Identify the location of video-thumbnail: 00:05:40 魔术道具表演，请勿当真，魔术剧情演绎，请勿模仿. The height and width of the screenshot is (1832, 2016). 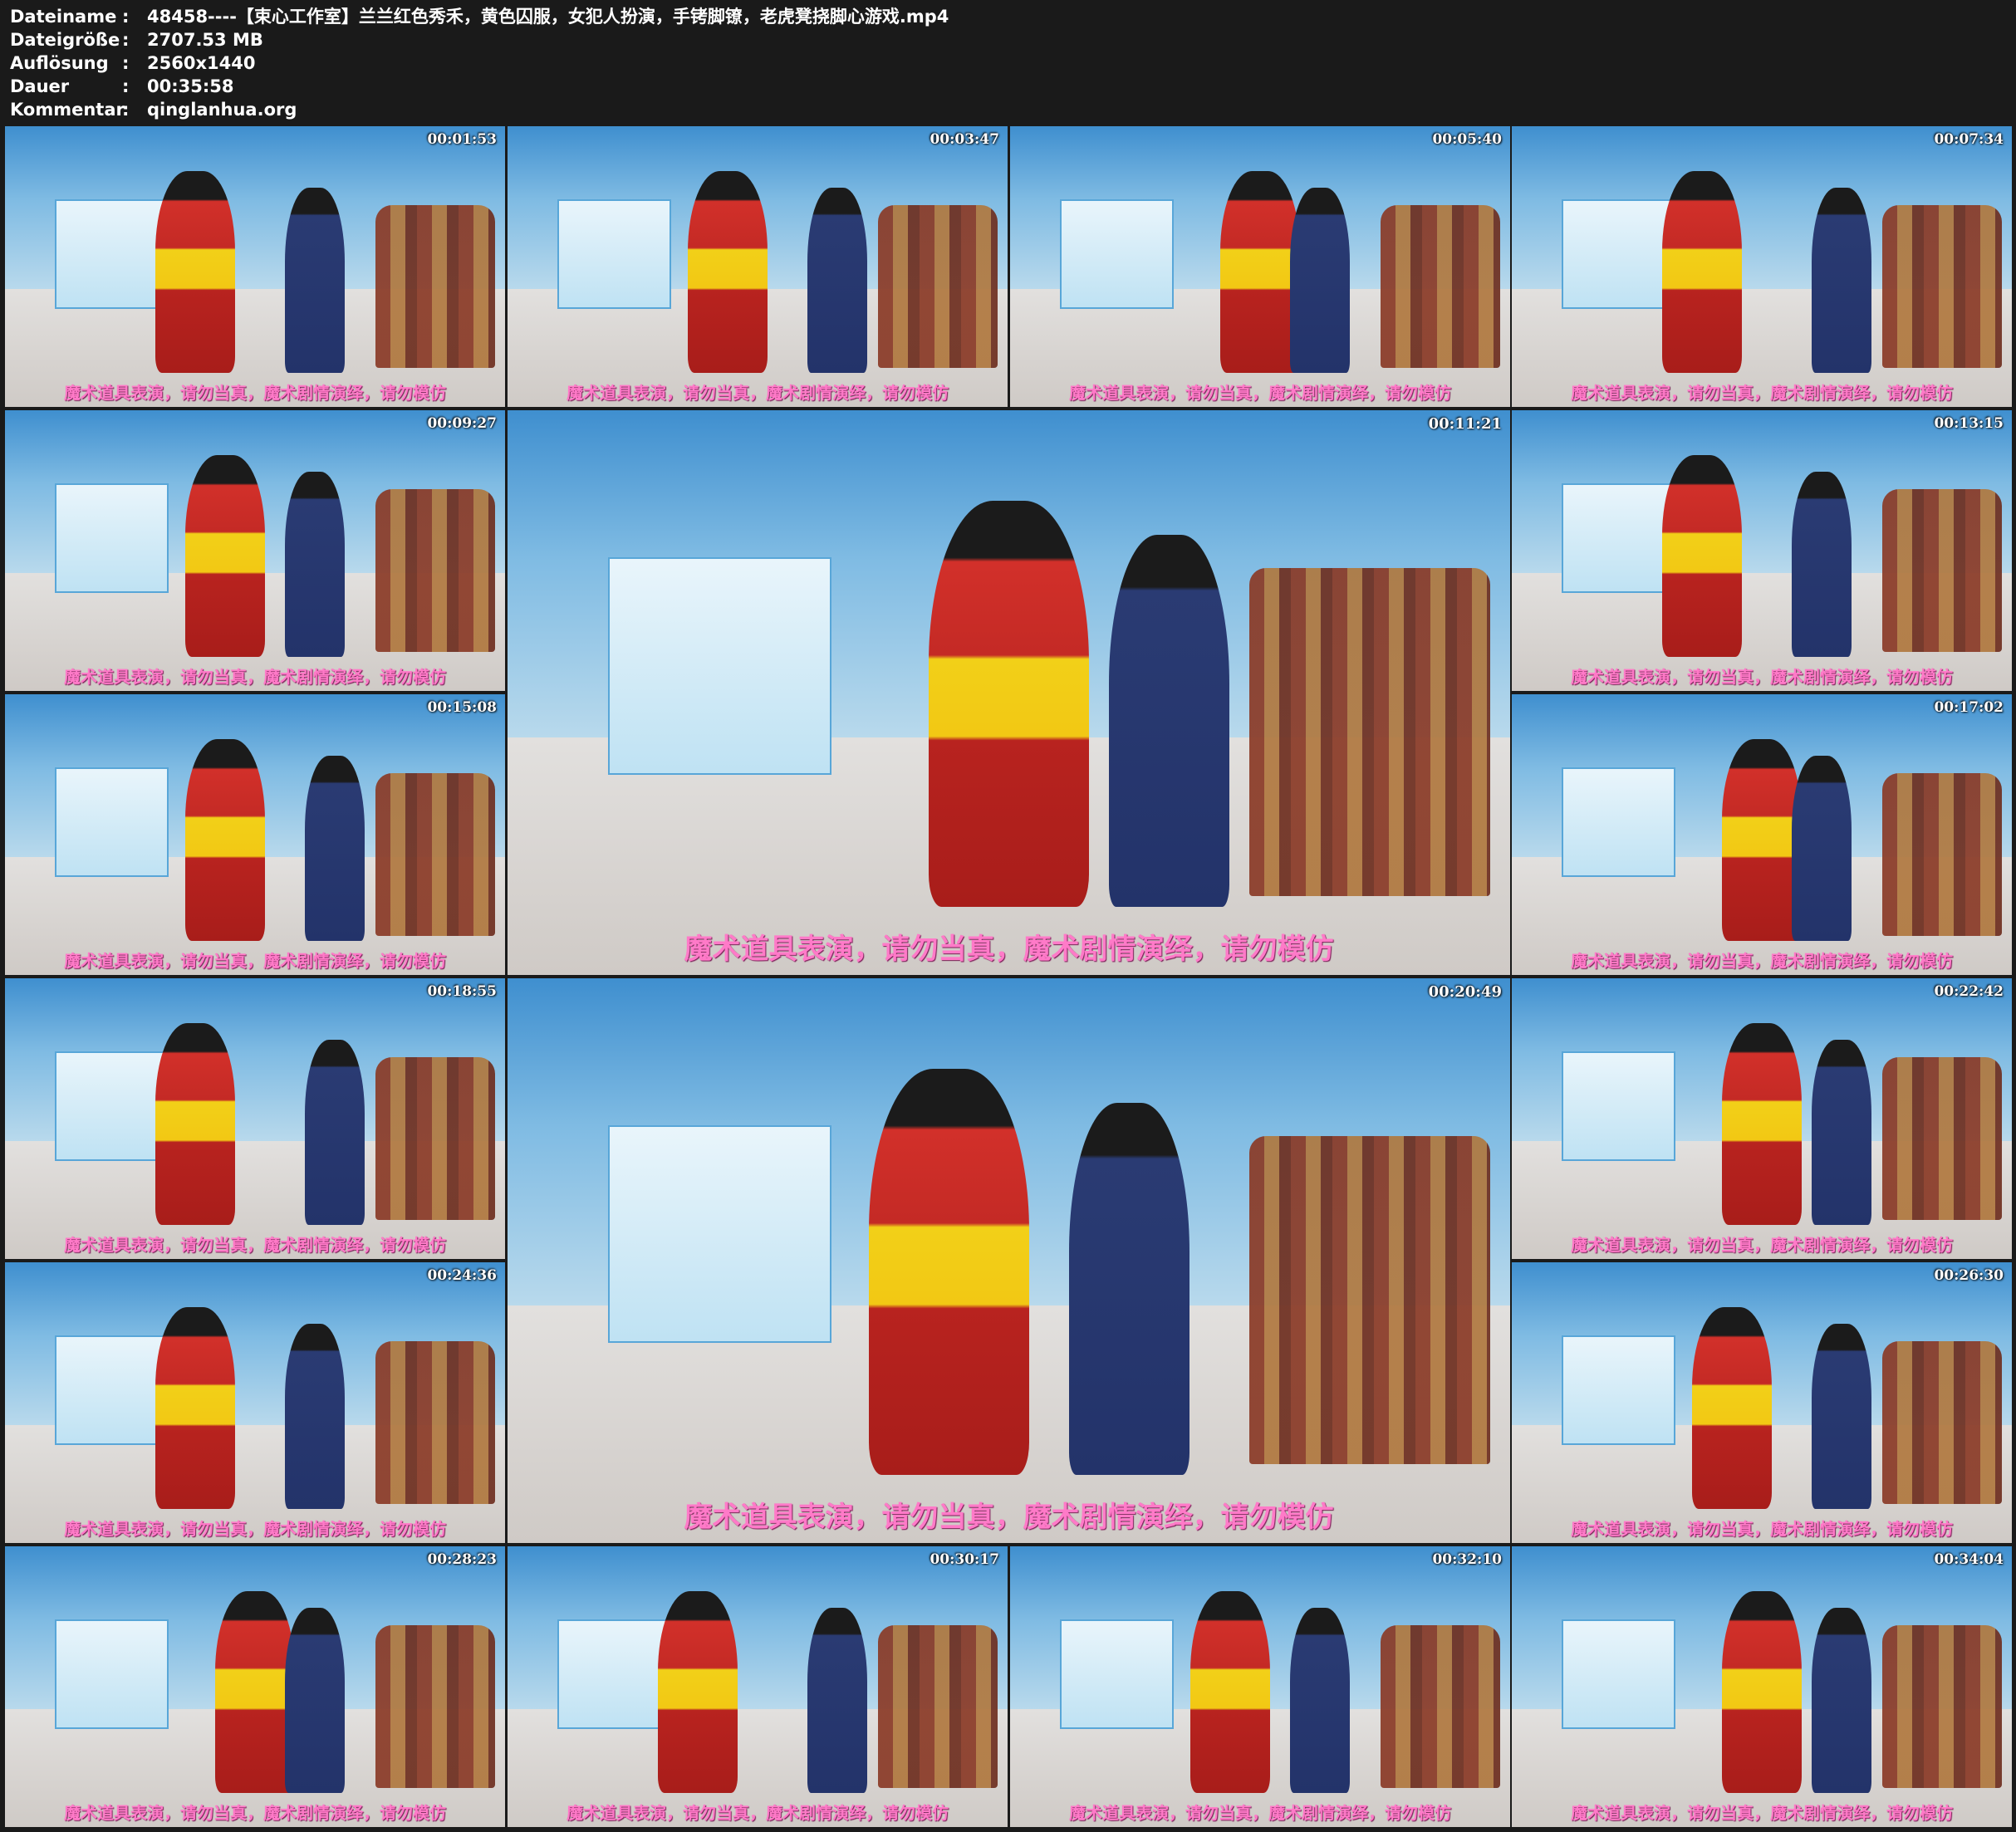
(1260, 266).